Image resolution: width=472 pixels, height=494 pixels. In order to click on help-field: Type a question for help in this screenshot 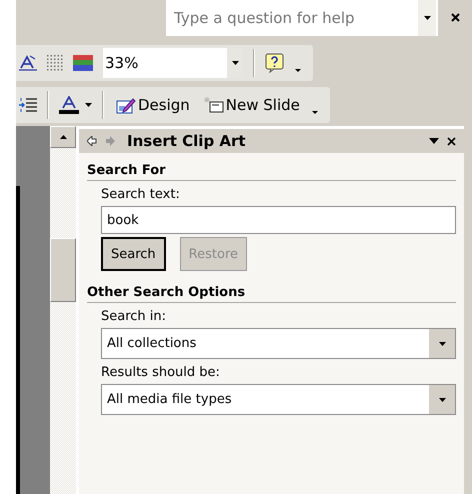, I will do `click(292, 18)`.